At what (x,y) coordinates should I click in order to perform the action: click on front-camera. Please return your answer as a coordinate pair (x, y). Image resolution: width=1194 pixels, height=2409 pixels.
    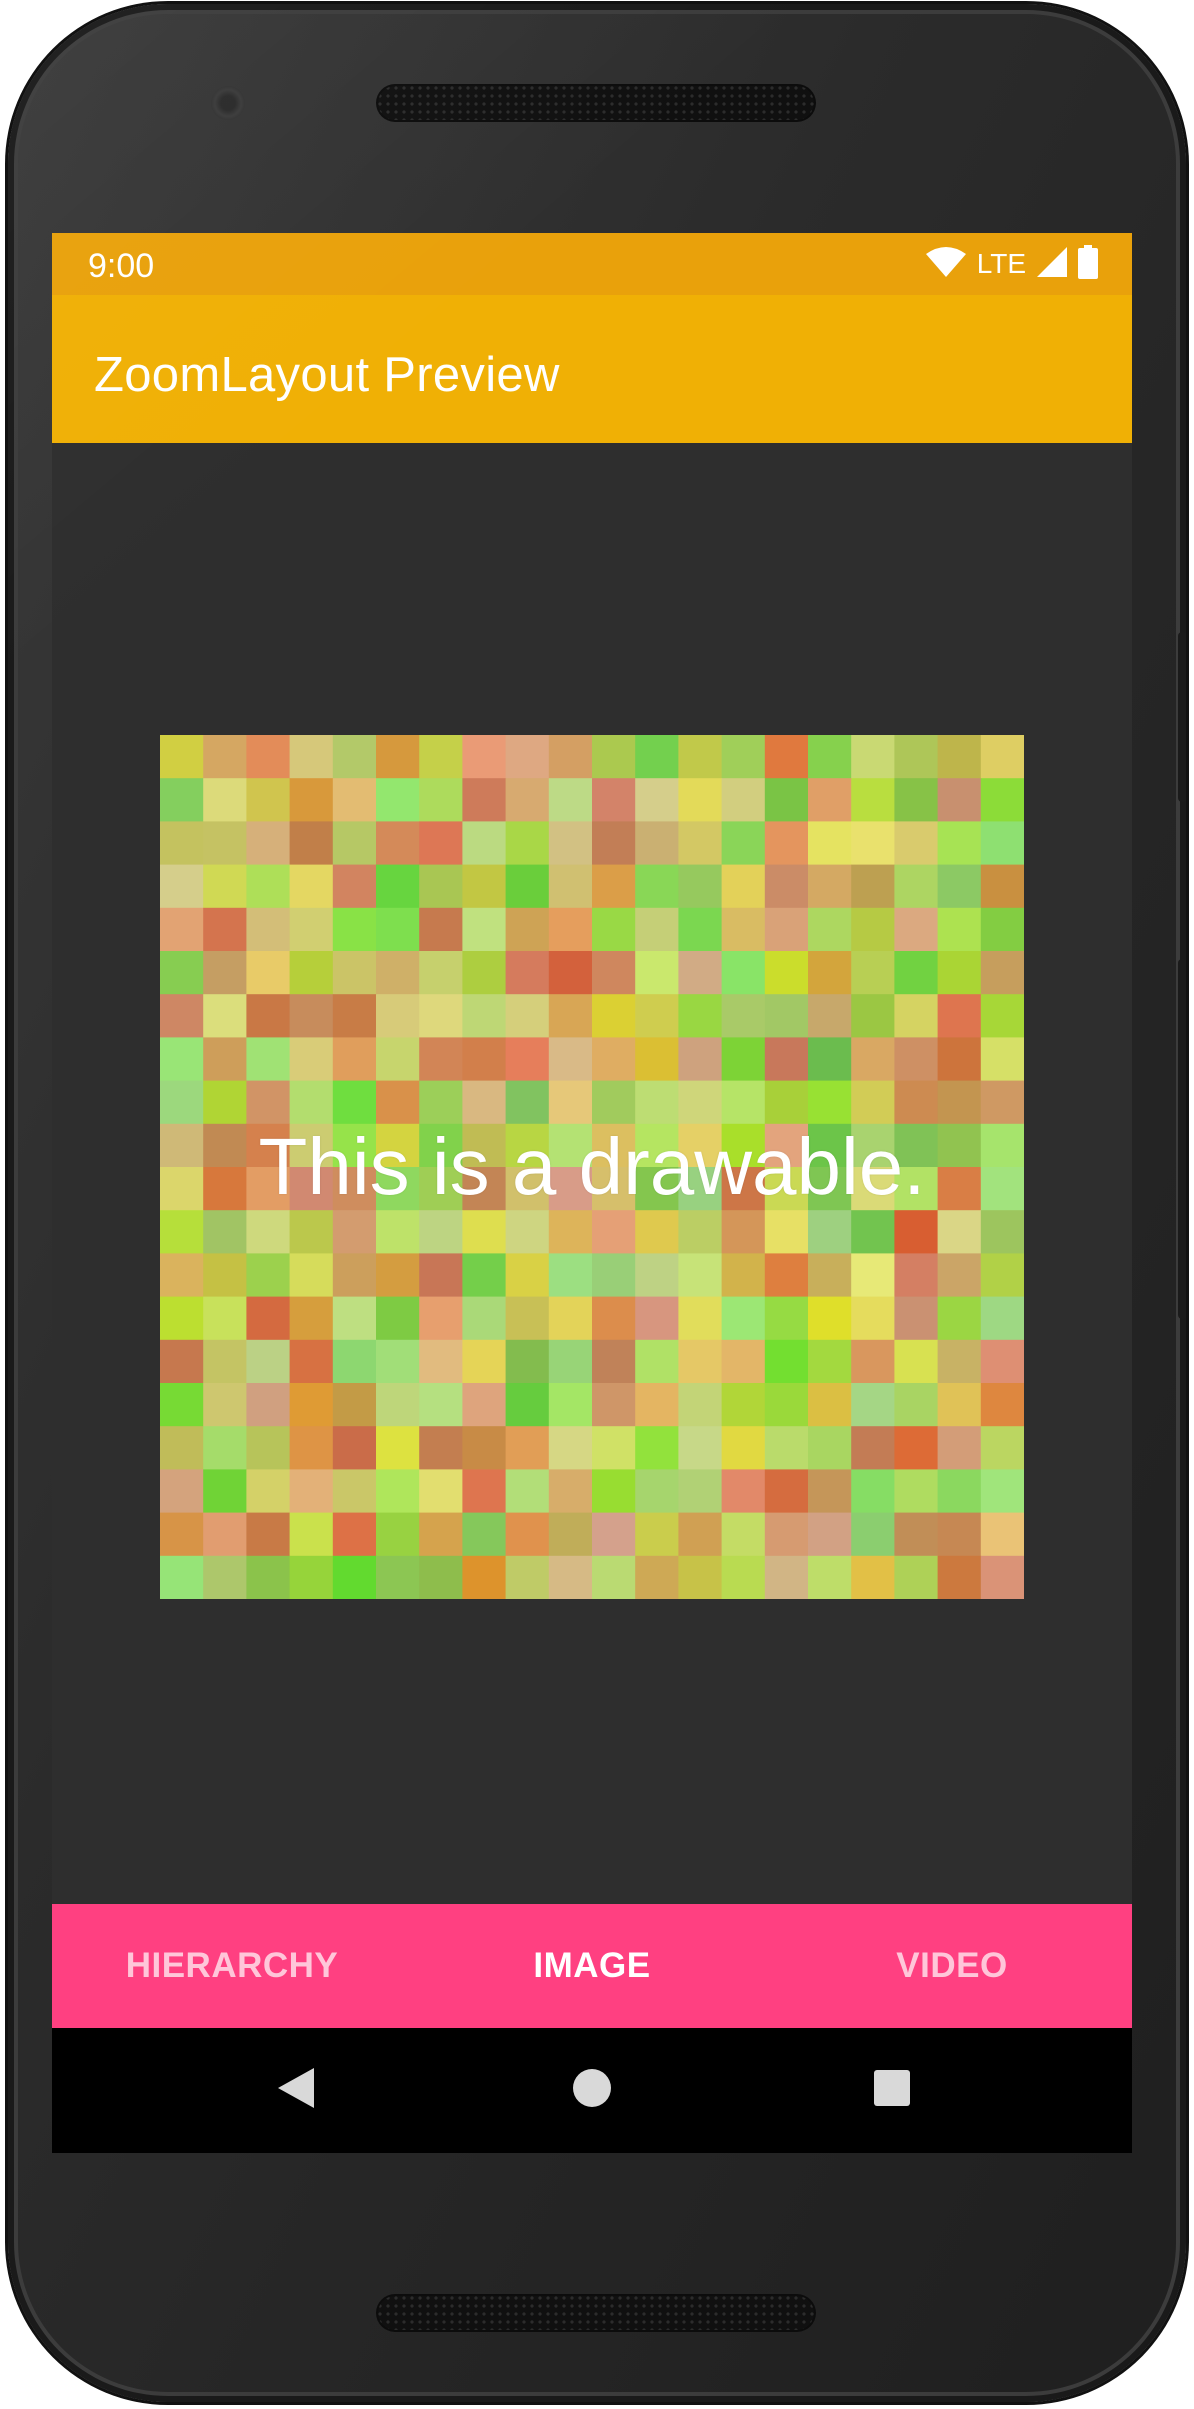
    Looking at the image, I should click on (228, 103).